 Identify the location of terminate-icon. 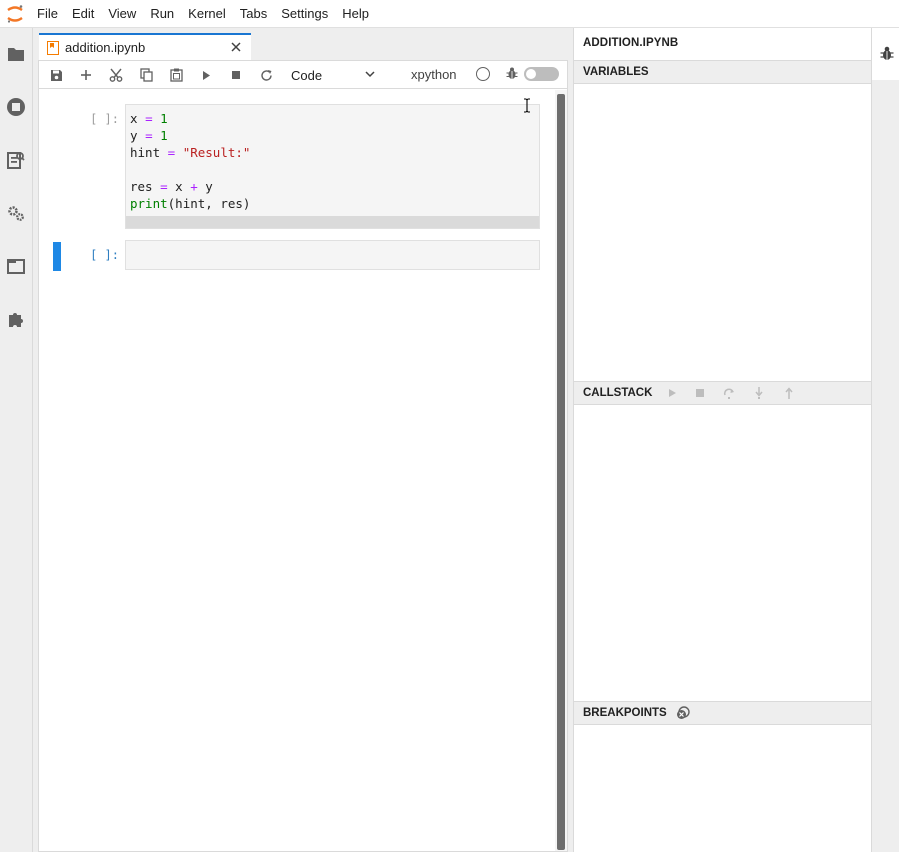
(700, 393).